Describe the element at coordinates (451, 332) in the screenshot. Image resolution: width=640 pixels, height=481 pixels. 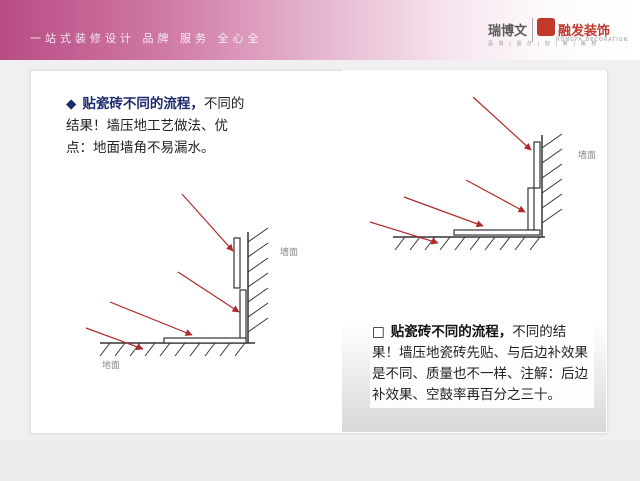
I see `text-block-2-lead-text: 贴瓷砖不同的流程，` at that location.